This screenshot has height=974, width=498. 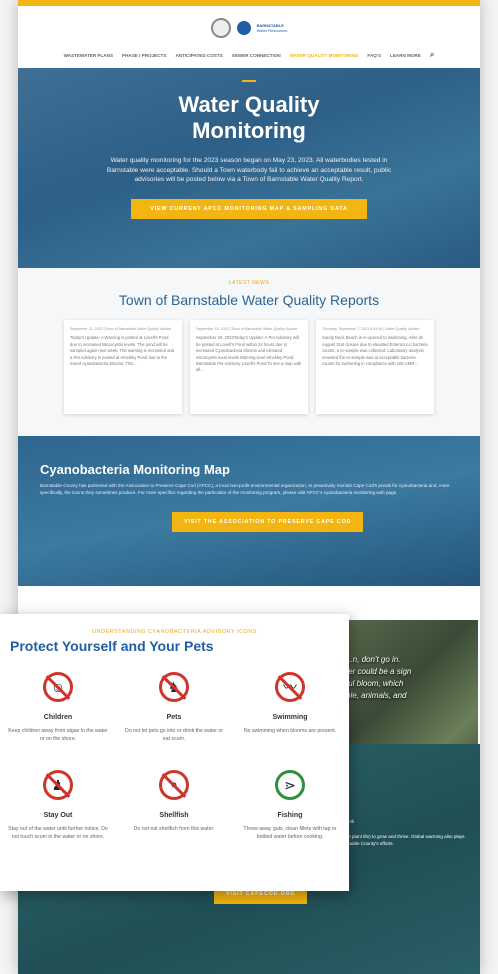 What do you see at coordinates (243, 28) in the screenshot?
I see `water-drop-logo` at bounding box center [243, 28].